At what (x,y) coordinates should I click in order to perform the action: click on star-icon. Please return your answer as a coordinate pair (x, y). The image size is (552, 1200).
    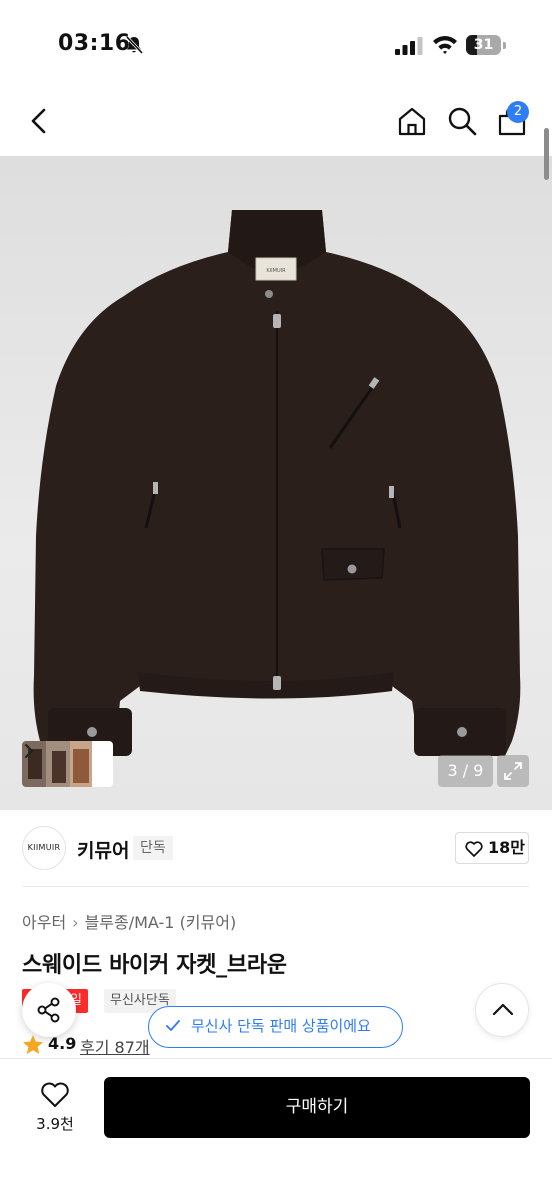
    Looking at the image, I should click on (33, 1044).